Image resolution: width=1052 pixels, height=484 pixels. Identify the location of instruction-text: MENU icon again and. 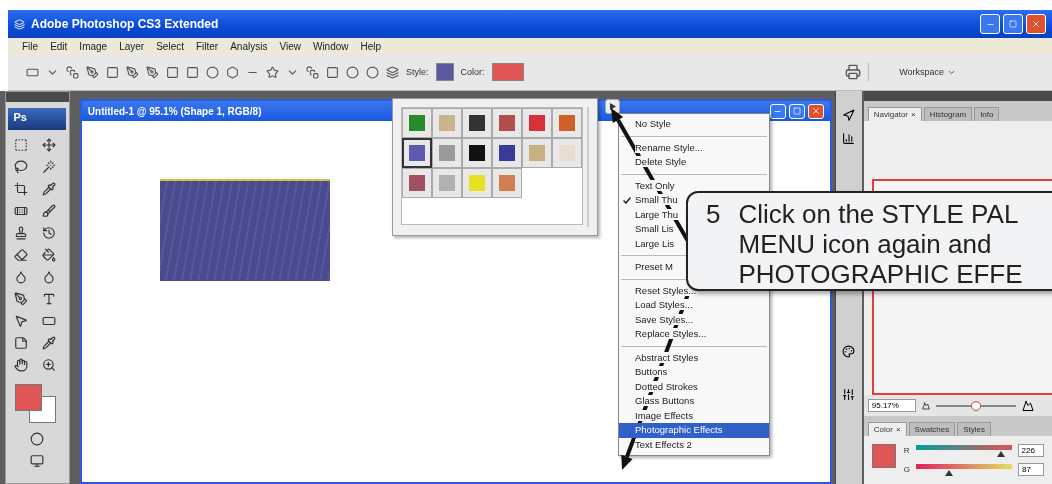
(865, 244).